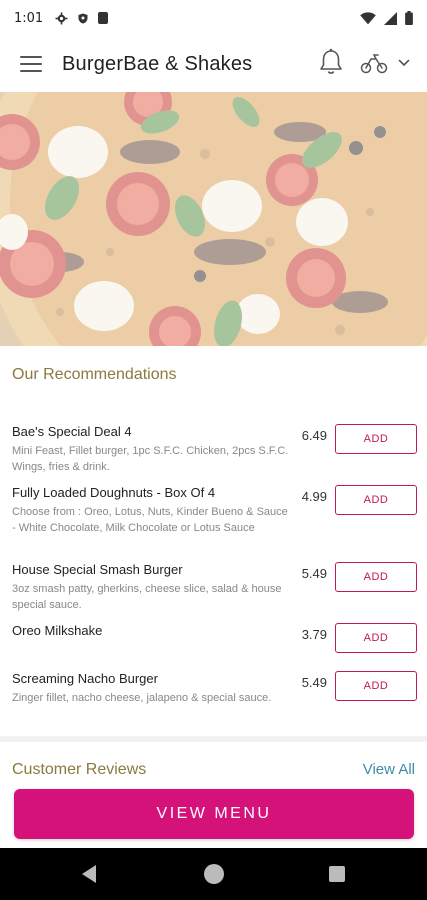 The width and height of the screenshot is (427, 900). I want to click on navigation-bar, so click(213, 874).